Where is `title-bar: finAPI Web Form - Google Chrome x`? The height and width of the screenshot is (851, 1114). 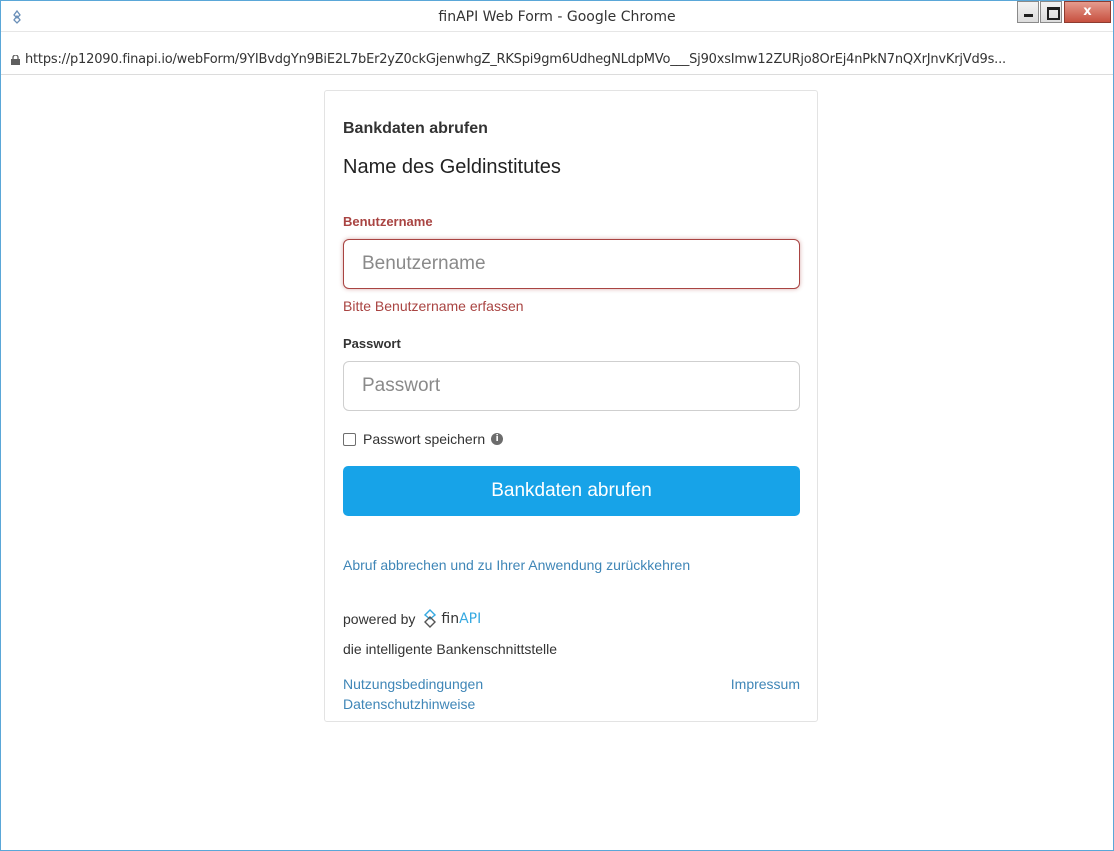 title-bar: finAPI Web Form - Google Chrome x is located at coordinates (557, 16).